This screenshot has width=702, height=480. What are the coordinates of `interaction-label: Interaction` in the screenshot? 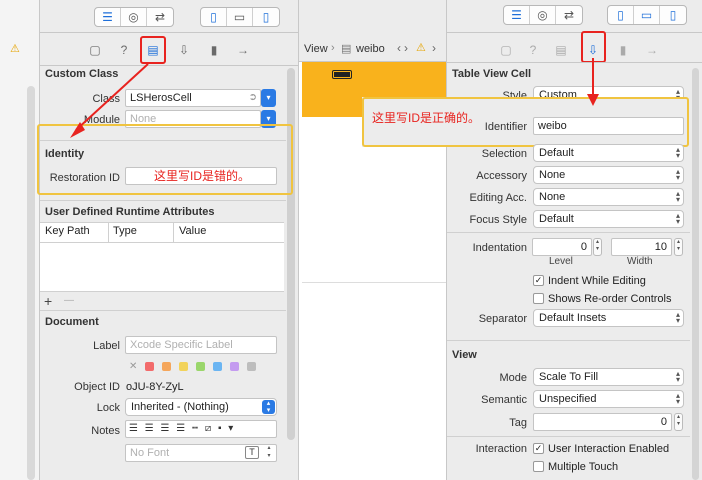 It's located at (501, 449).